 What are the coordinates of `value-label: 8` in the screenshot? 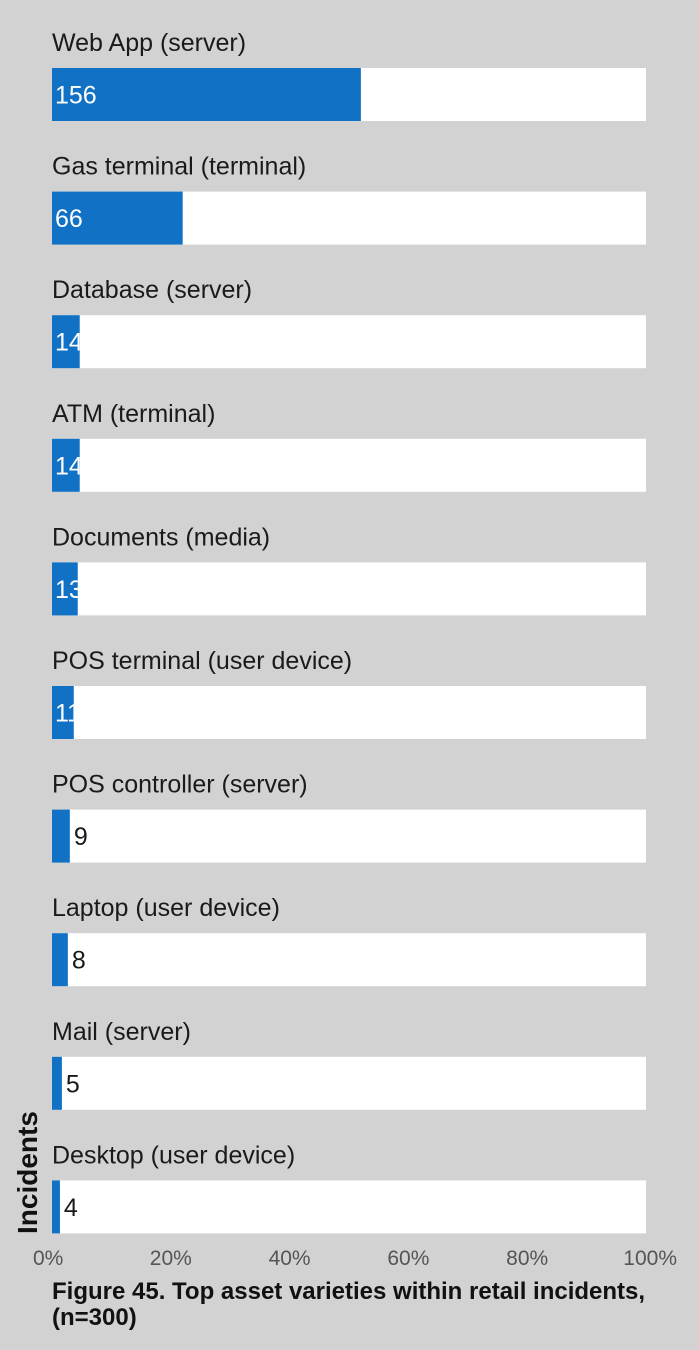 It's located at (79, 961).